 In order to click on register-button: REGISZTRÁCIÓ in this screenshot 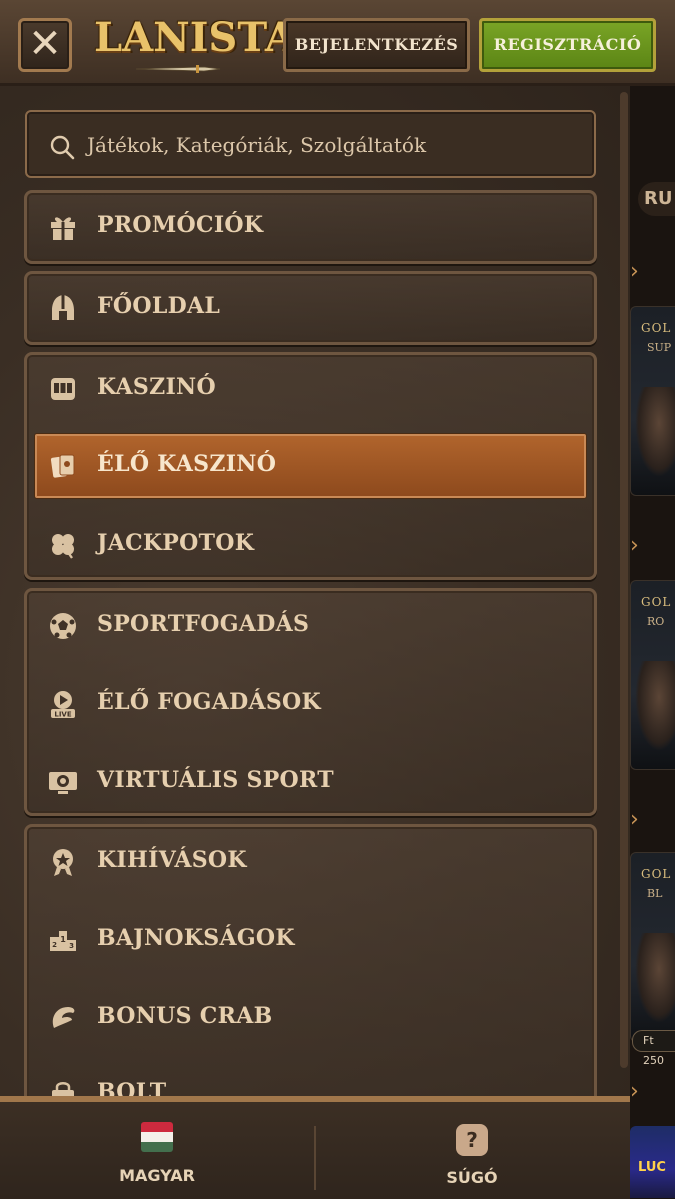, I will do `click(567, 45)`.